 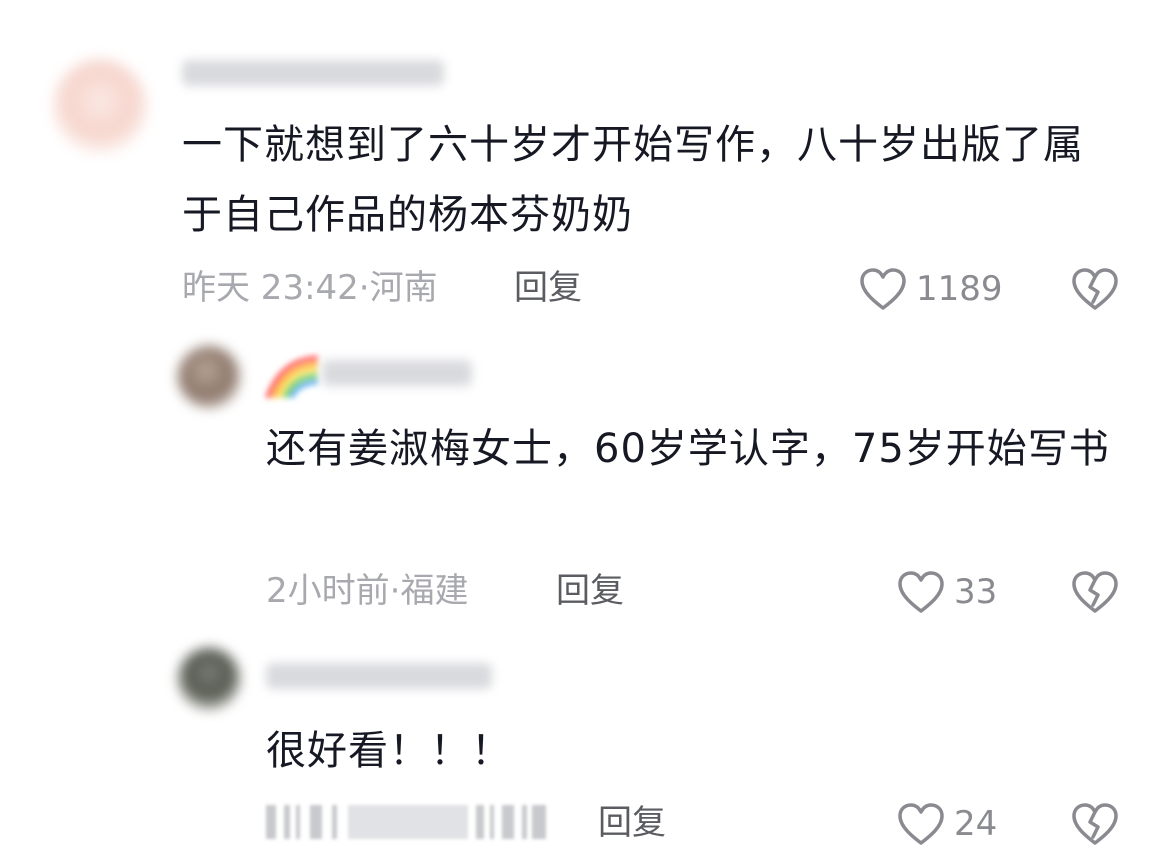 What do you see at coordinates (310, 288) in the screenshot?
I see `comment-meta: 昨天 23:42·河南` at bounding box center [310, 288].